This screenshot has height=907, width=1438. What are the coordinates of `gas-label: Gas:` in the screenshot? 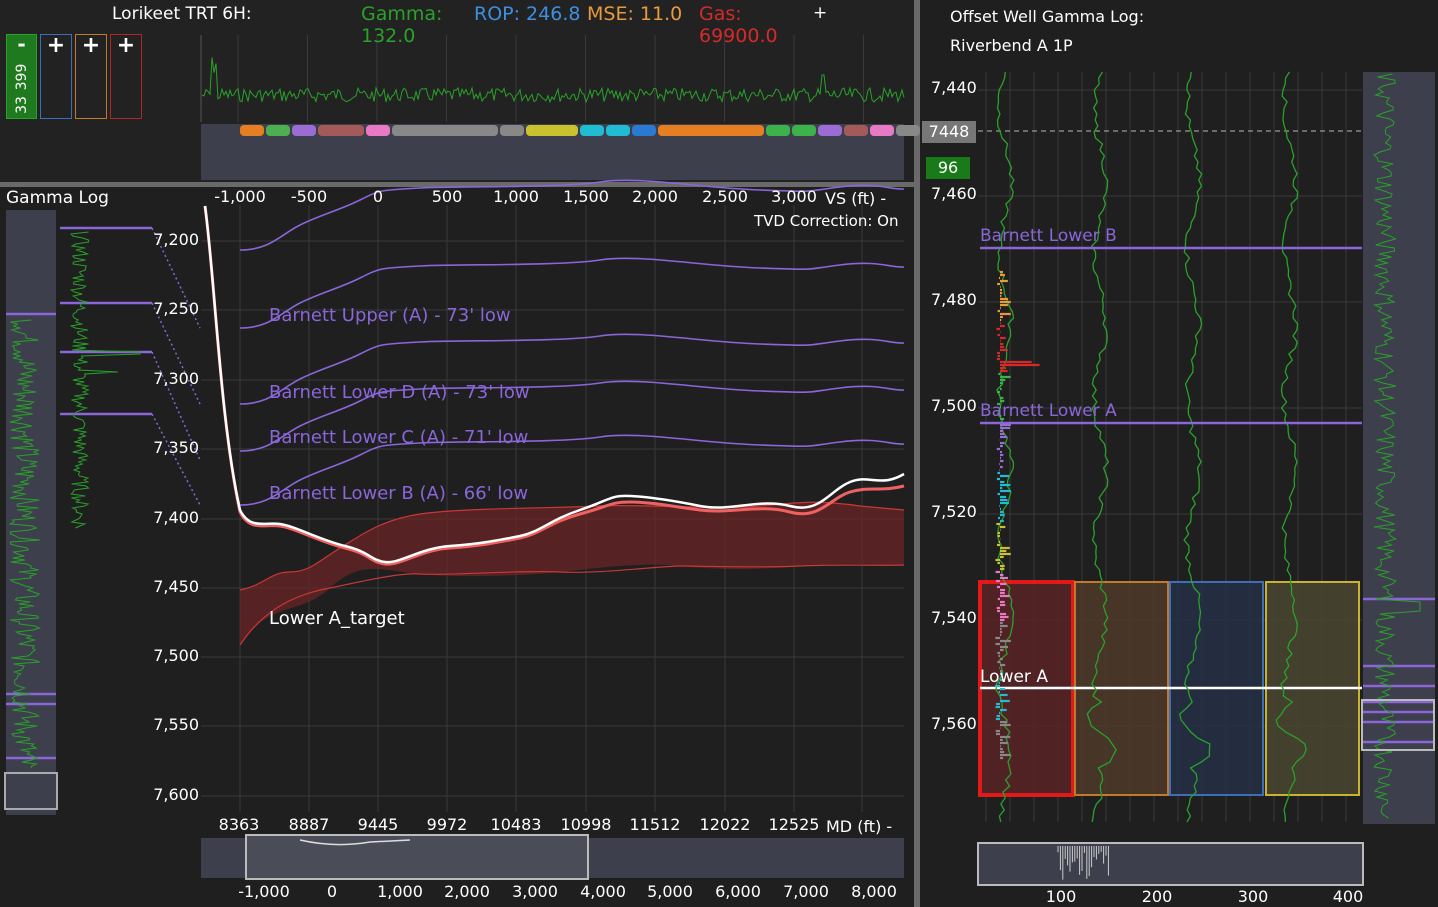 It's located at (720, 14).